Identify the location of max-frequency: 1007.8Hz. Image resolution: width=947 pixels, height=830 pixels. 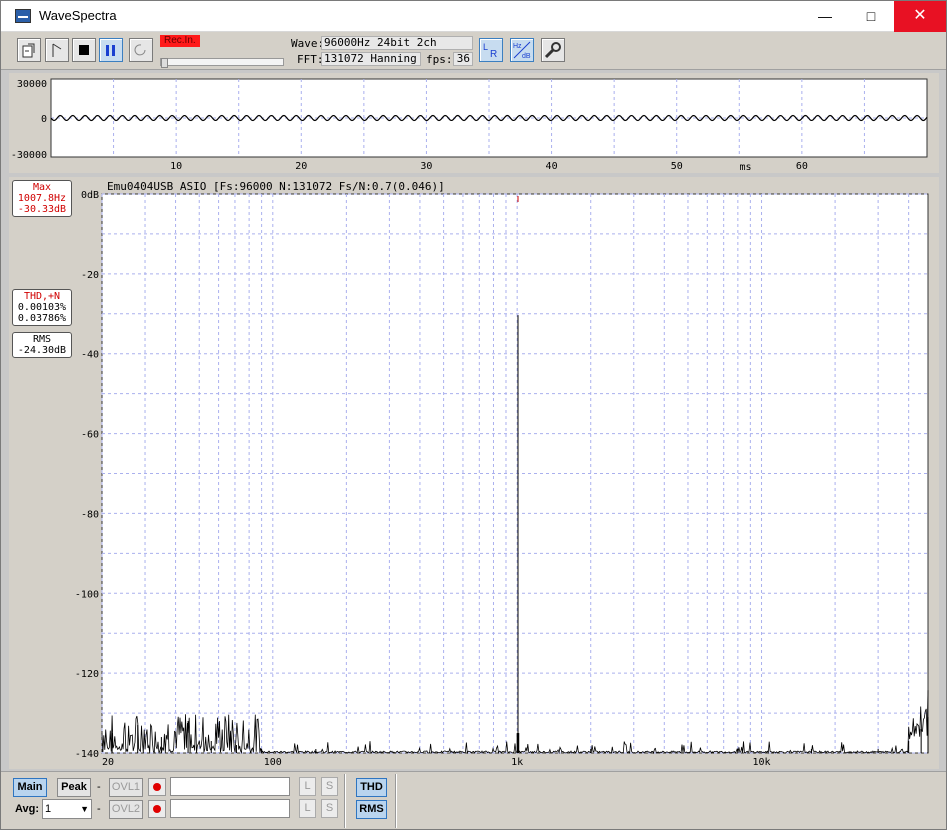
(42, 198).